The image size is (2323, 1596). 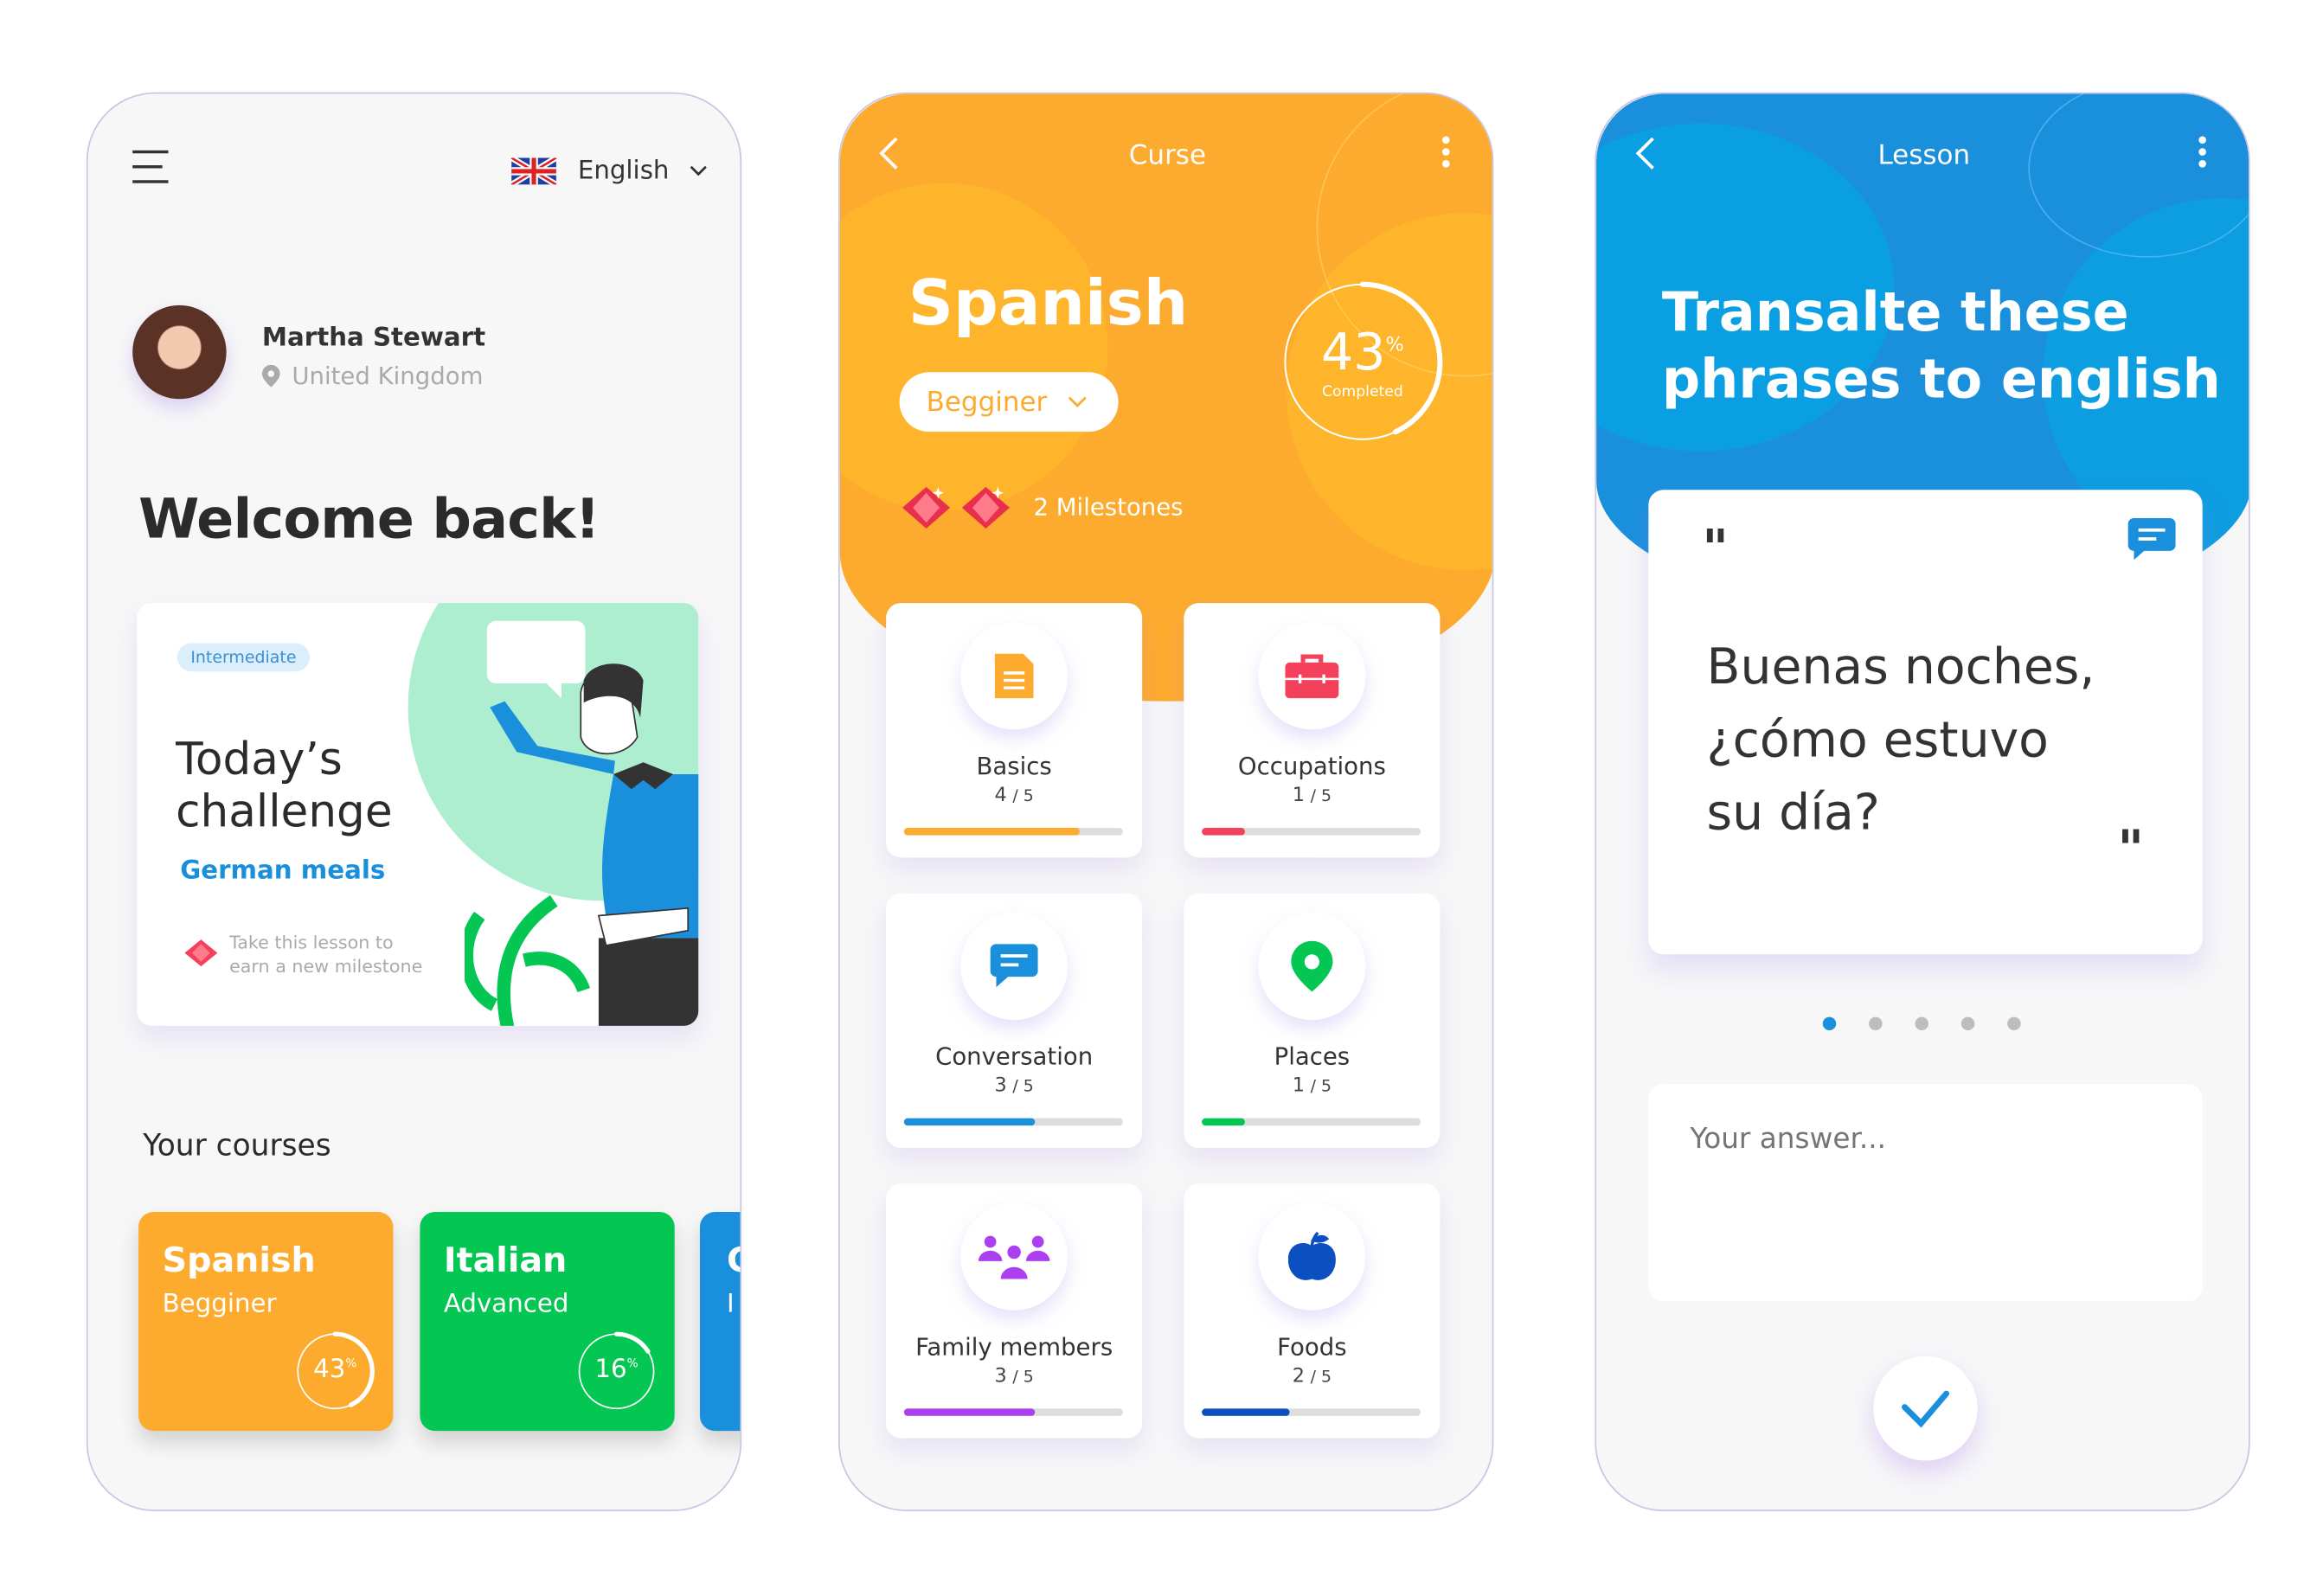 I want to click on check-icon, so click(x=1926, y=1409).